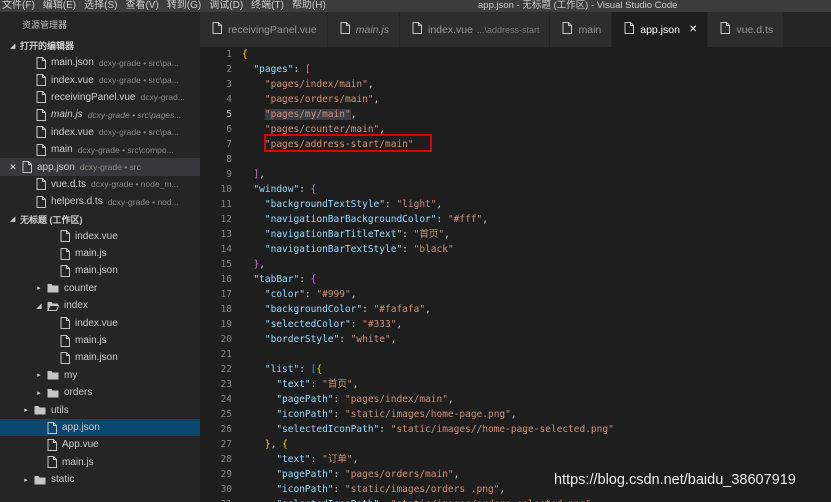 The height and width of the screenshot is (502, 831). Describe the element at coordinates (536, 264) in the screenshot. I see `code-line: },` at that location.